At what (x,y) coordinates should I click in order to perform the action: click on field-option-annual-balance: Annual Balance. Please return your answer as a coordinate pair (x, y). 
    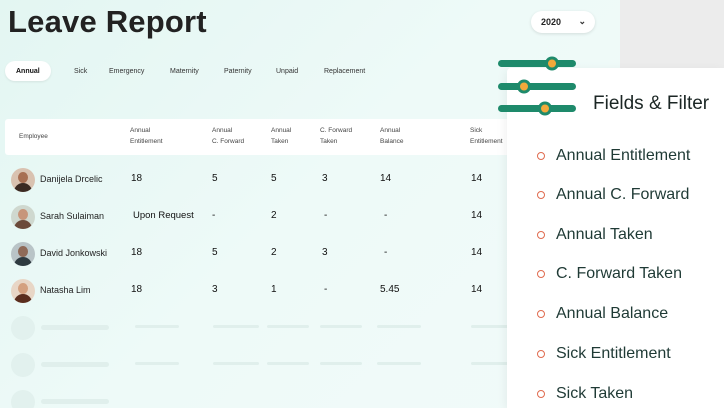
    Looking at the image, I should click on (602, 314).